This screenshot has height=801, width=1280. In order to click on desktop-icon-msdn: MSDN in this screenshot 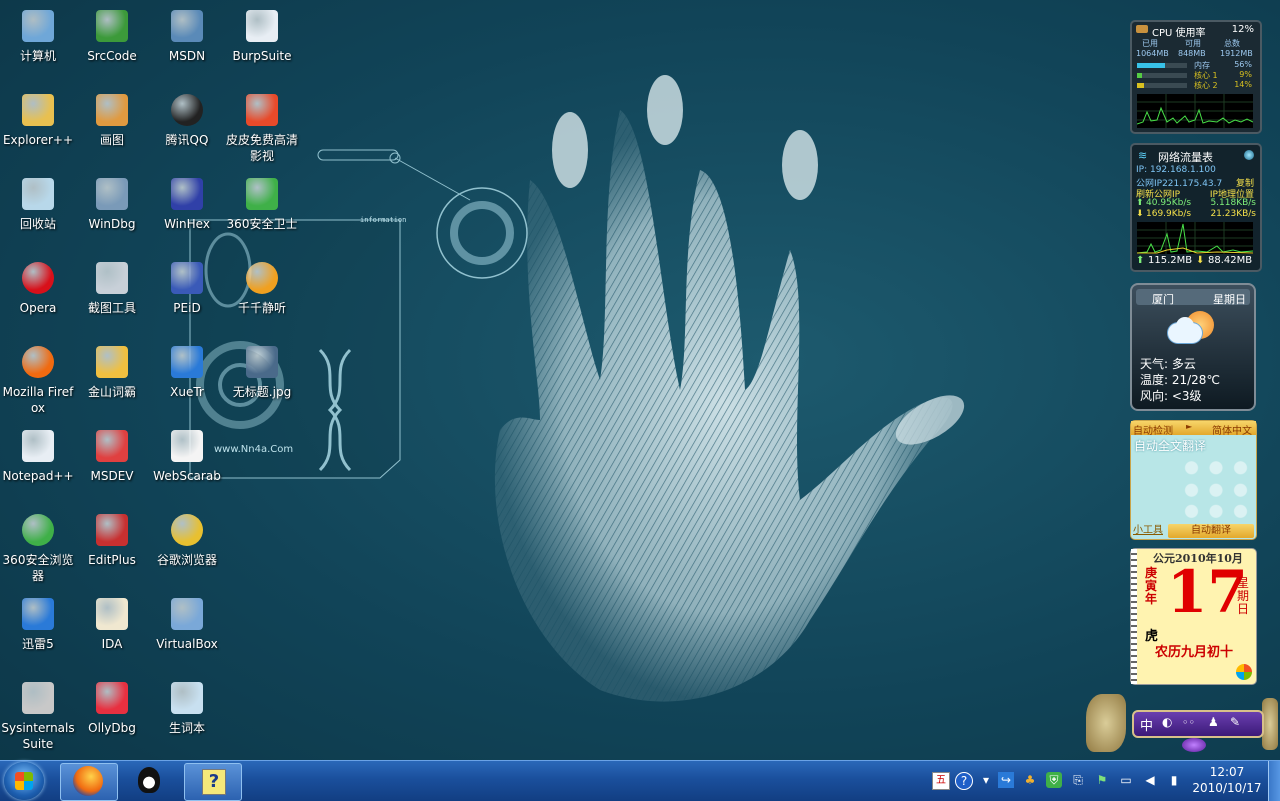, I will do `click(187, 48)`.